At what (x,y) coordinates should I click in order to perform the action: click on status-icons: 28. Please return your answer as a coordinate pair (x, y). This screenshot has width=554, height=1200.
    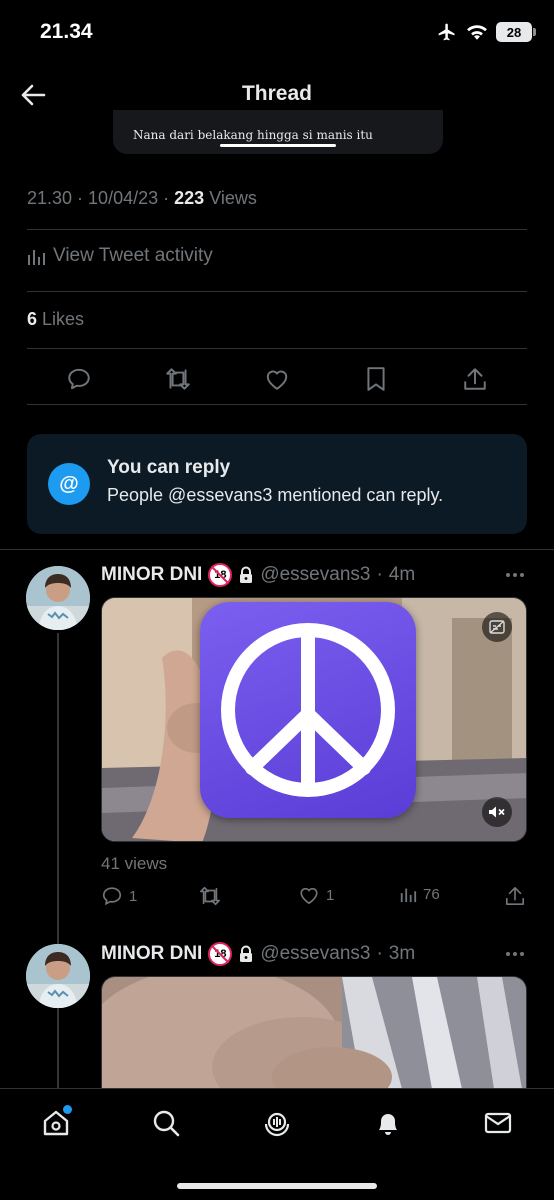
    Looking at the image, I should click on (486, 32).